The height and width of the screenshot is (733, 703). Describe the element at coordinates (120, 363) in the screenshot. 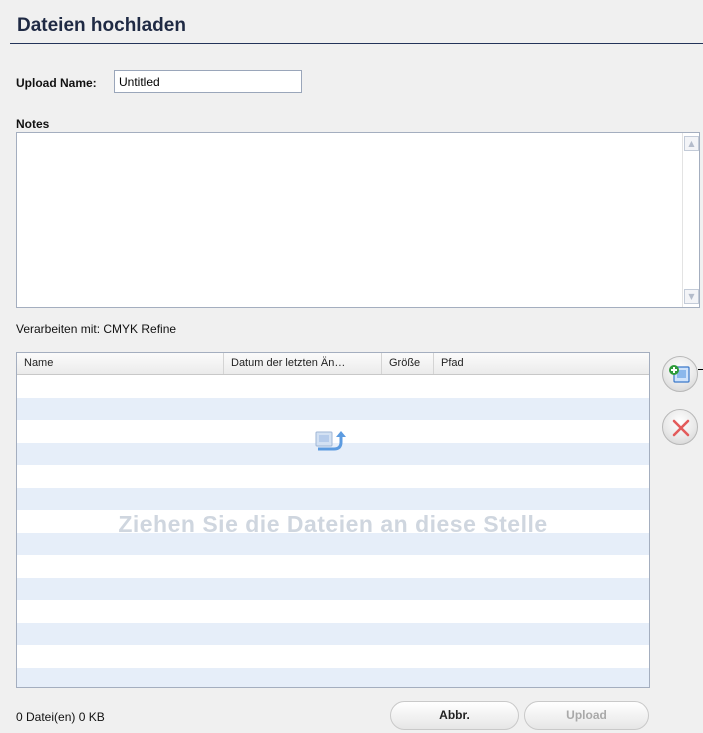

I see `column-name: Name` at that location.